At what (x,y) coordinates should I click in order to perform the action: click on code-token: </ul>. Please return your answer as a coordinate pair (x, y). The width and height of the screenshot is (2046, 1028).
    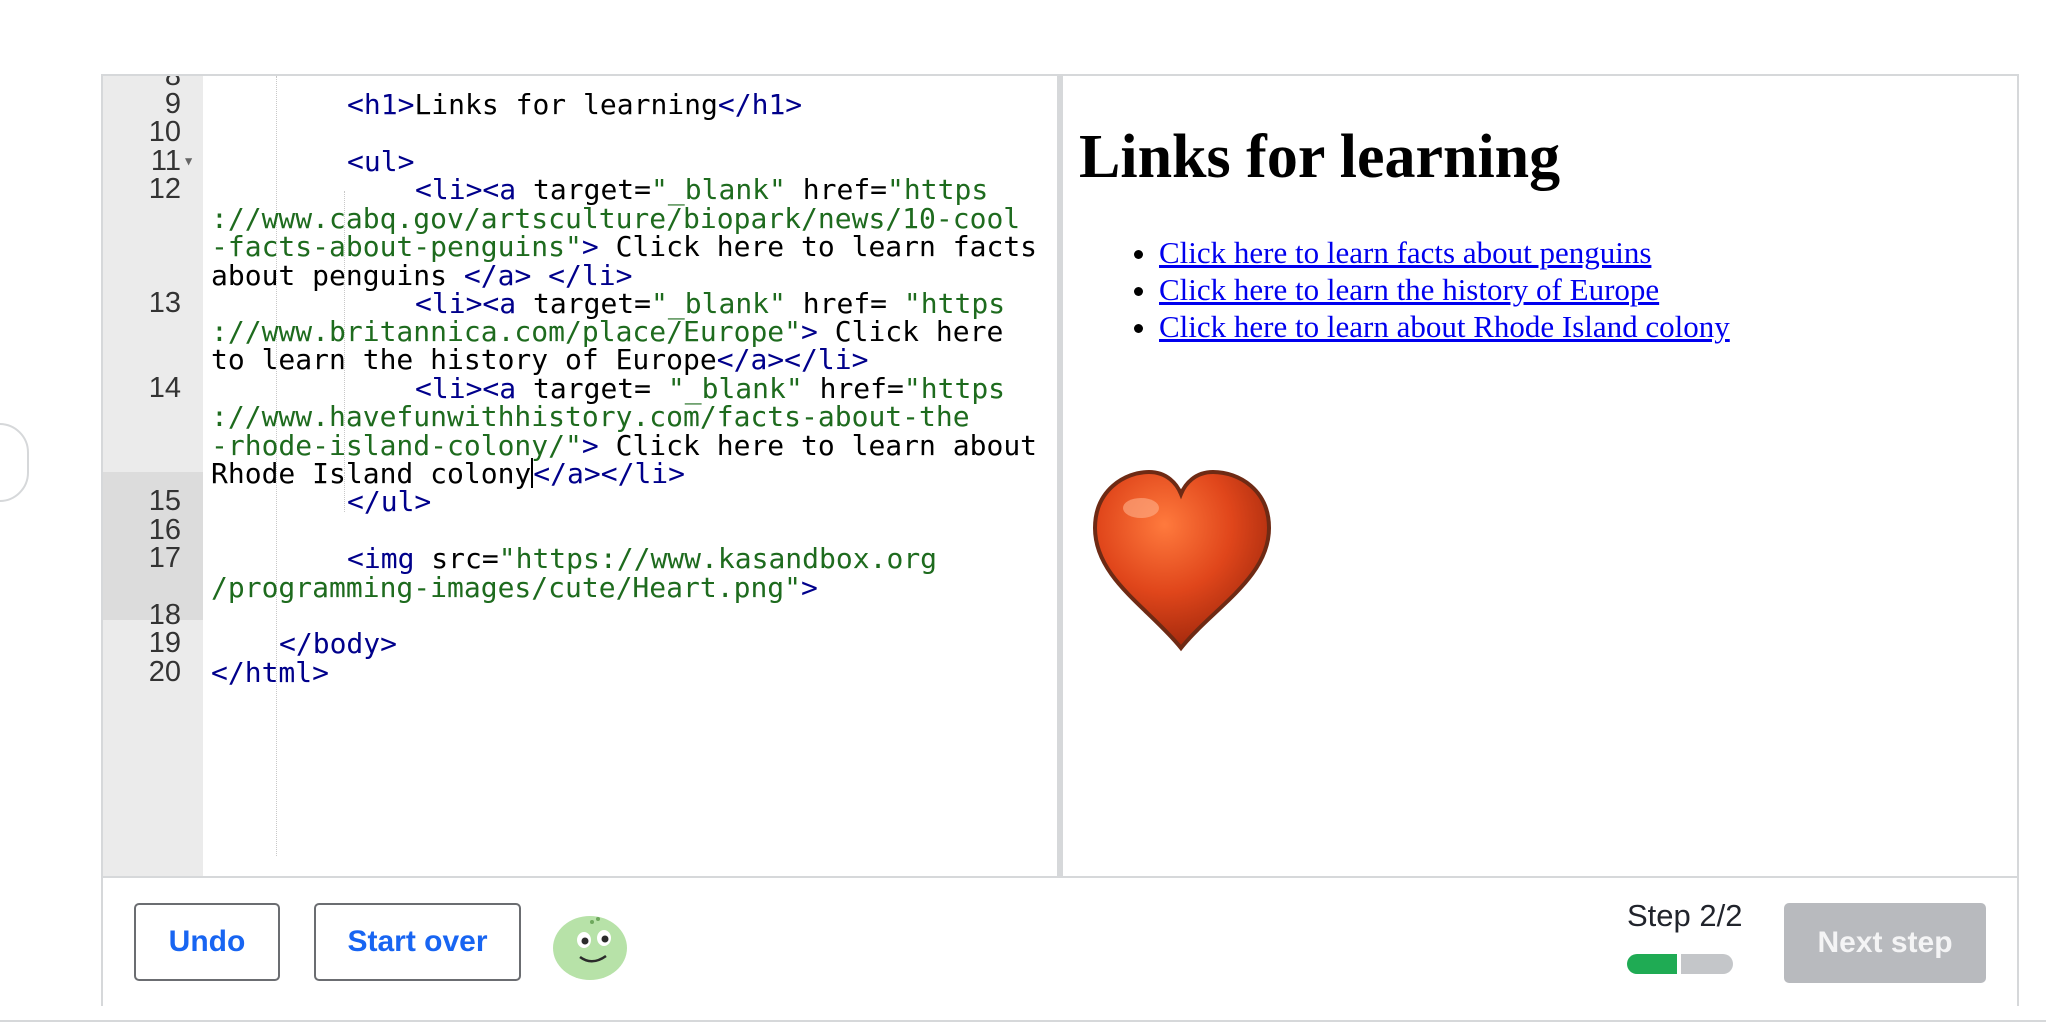
    Looking at the image, I should click on (389, 501).